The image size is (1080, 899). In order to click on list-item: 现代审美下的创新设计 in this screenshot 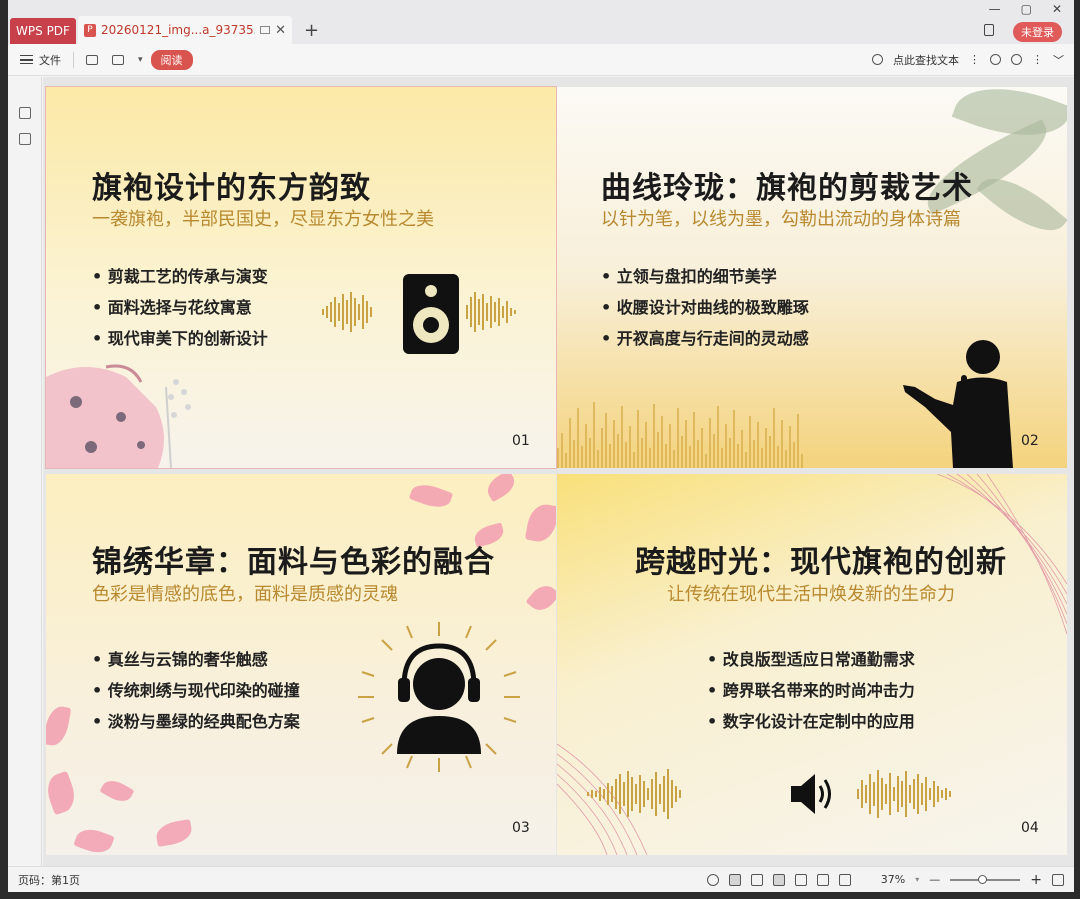, I will do `click(180, 340)`.